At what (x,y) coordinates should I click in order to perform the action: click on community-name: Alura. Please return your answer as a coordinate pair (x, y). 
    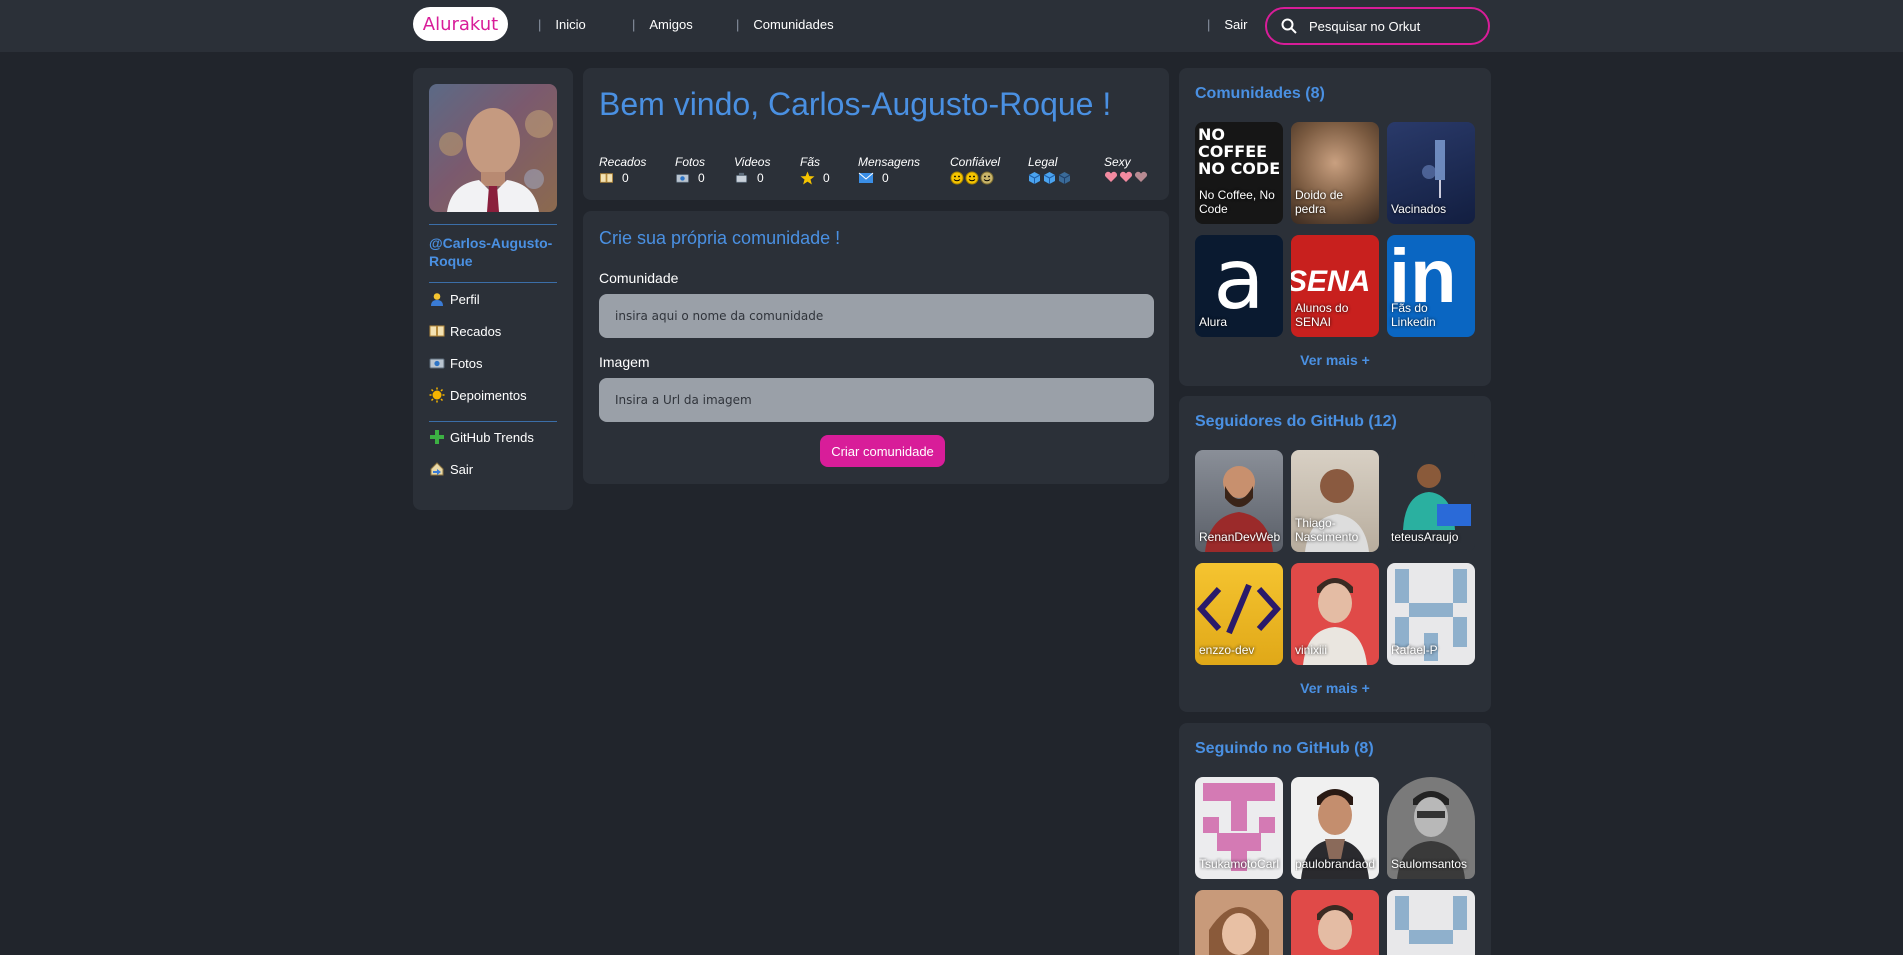
    Looking at the image, I should click on (1213, 322).